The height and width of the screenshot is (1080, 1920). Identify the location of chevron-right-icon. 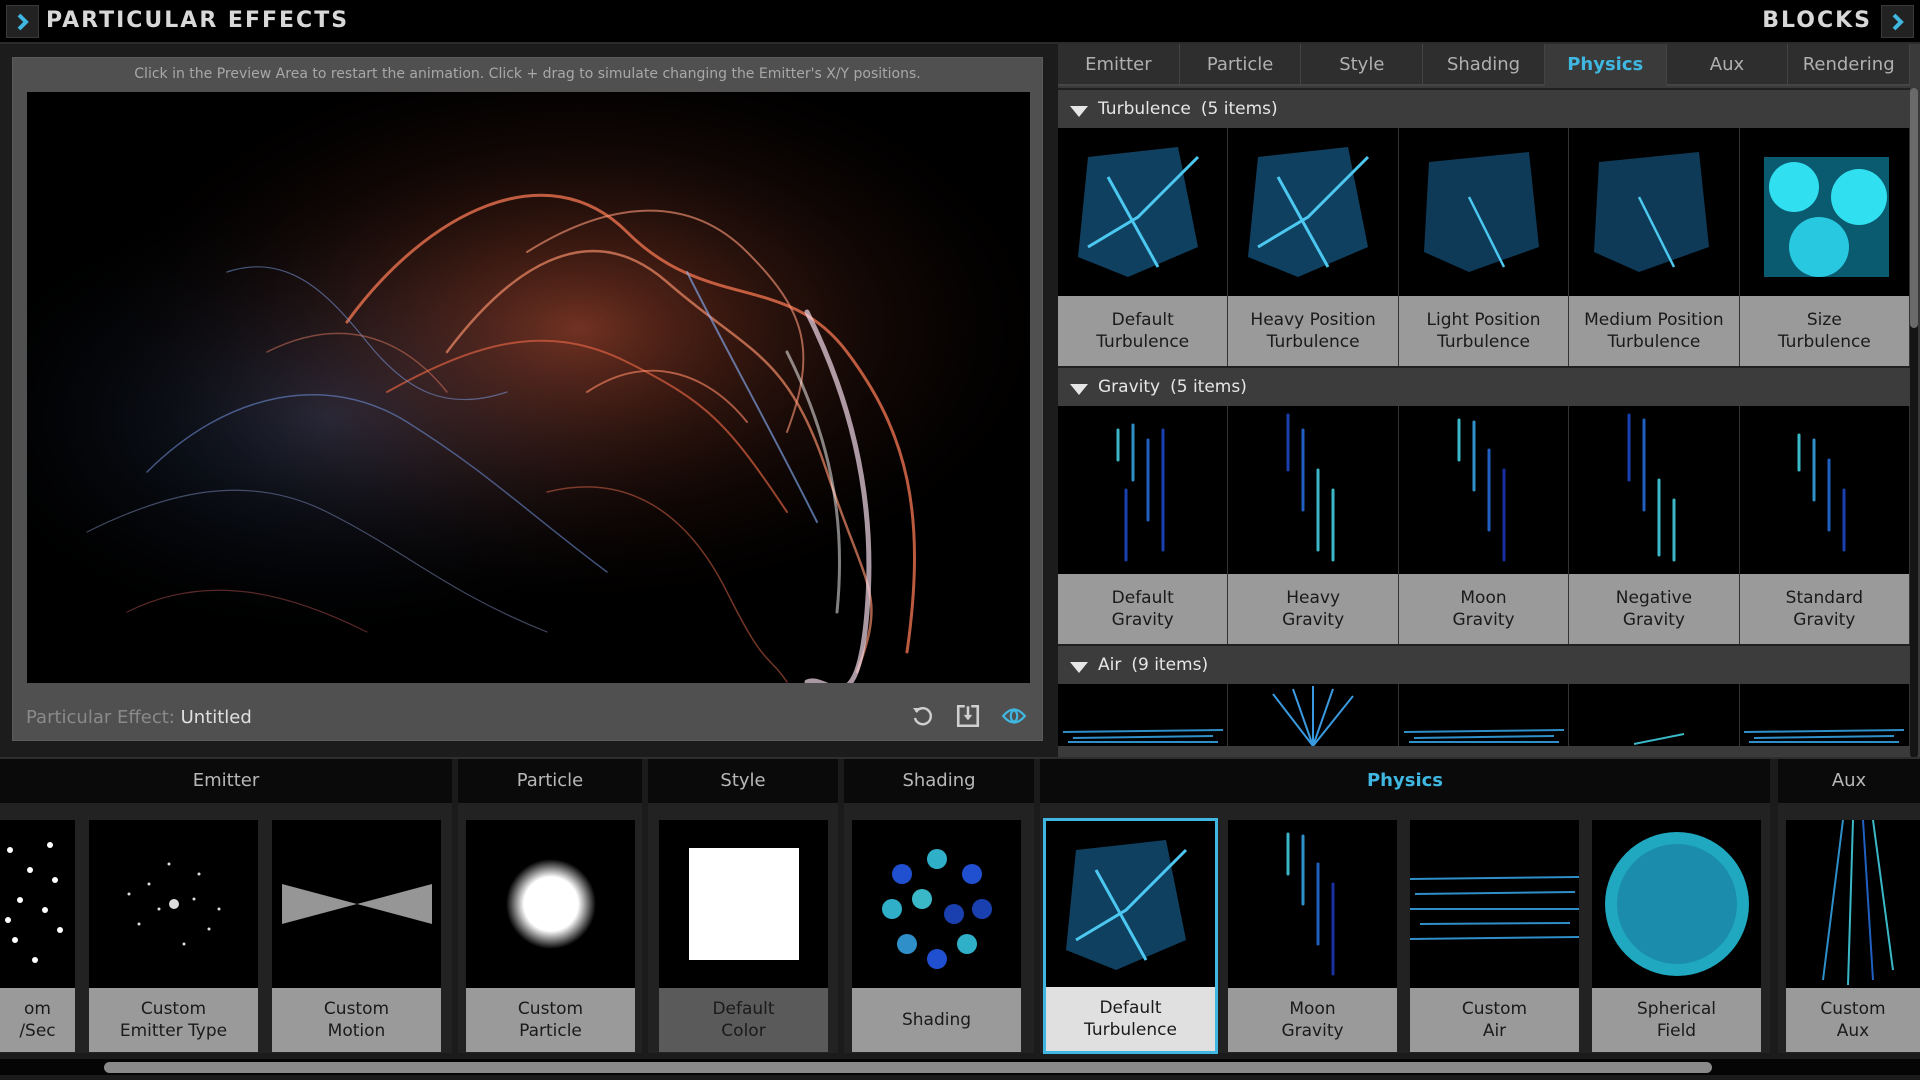
(23, 21).